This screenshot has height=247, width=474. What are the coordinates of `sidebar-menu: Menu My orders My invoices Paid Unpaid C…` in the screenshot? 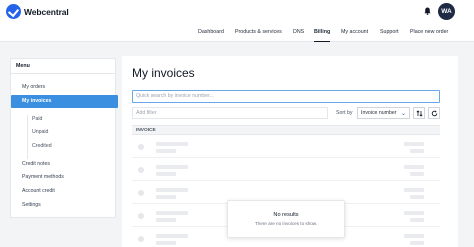 It's located at (64, 138).